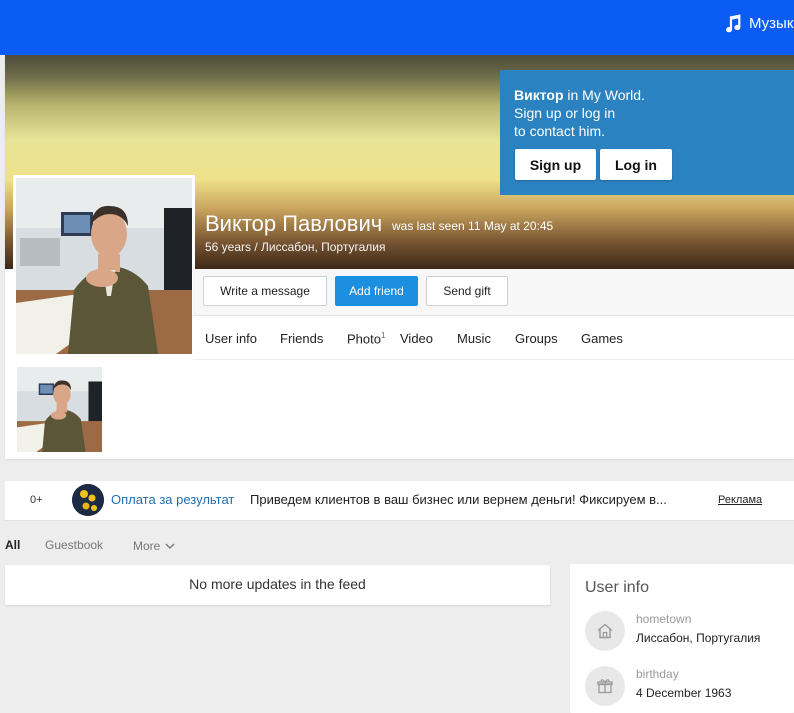 The image size is (794, 713). What do you see at coordinates (231, 338) in the screenshot?
I see `tab-user-info: User info` at bounding box center [231, 338].